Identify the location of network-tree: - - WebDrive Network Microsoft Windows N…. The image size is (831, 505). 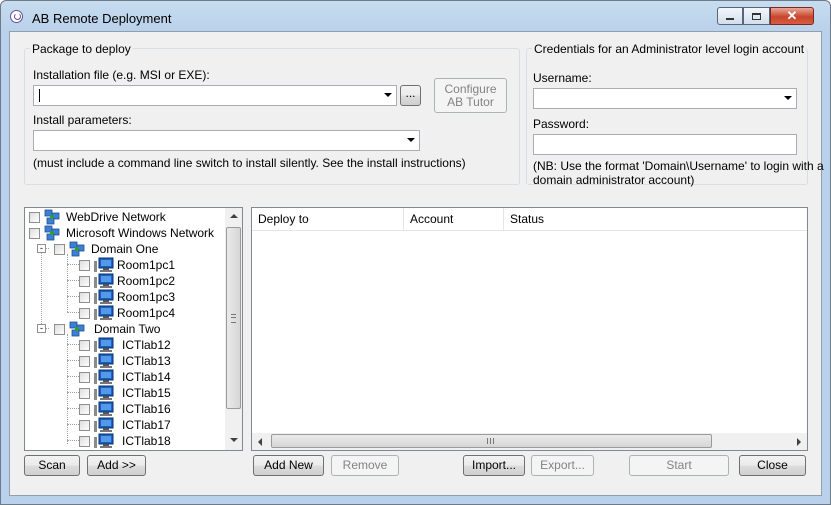
(133, 329).